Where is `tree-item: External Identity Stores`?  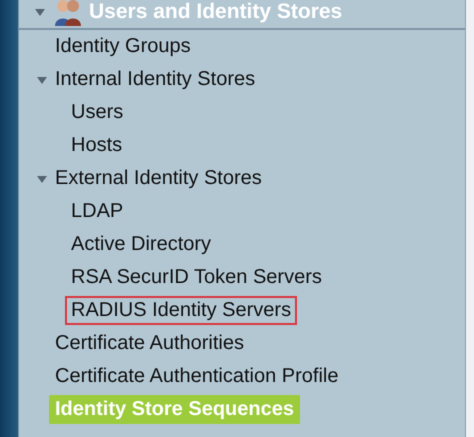
tree-item: External Identity Stores is located at coordinates (158, 178).